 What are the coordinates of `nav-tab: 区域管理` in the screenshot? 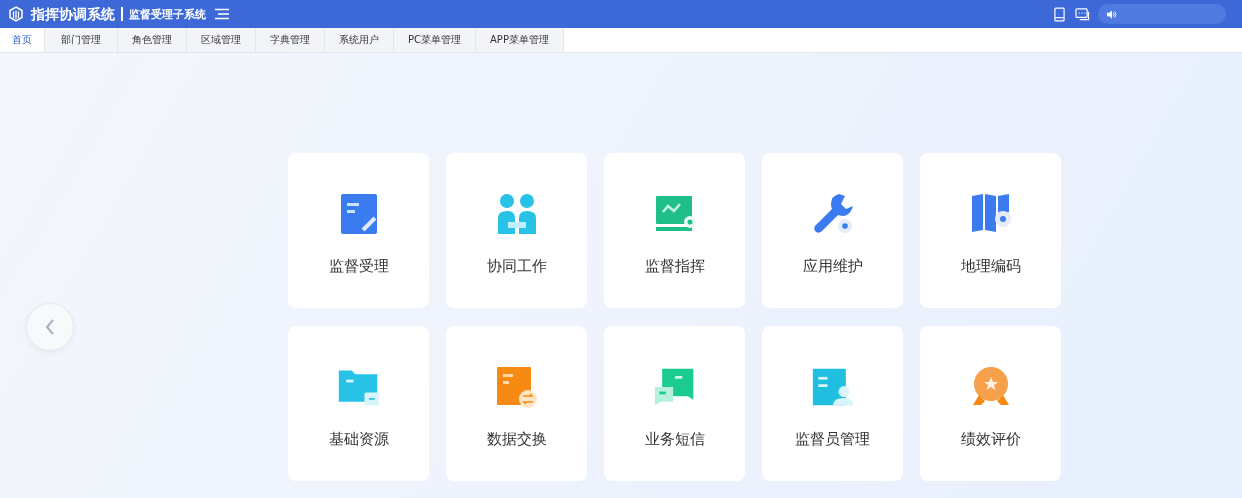 It's located at (221, 40).